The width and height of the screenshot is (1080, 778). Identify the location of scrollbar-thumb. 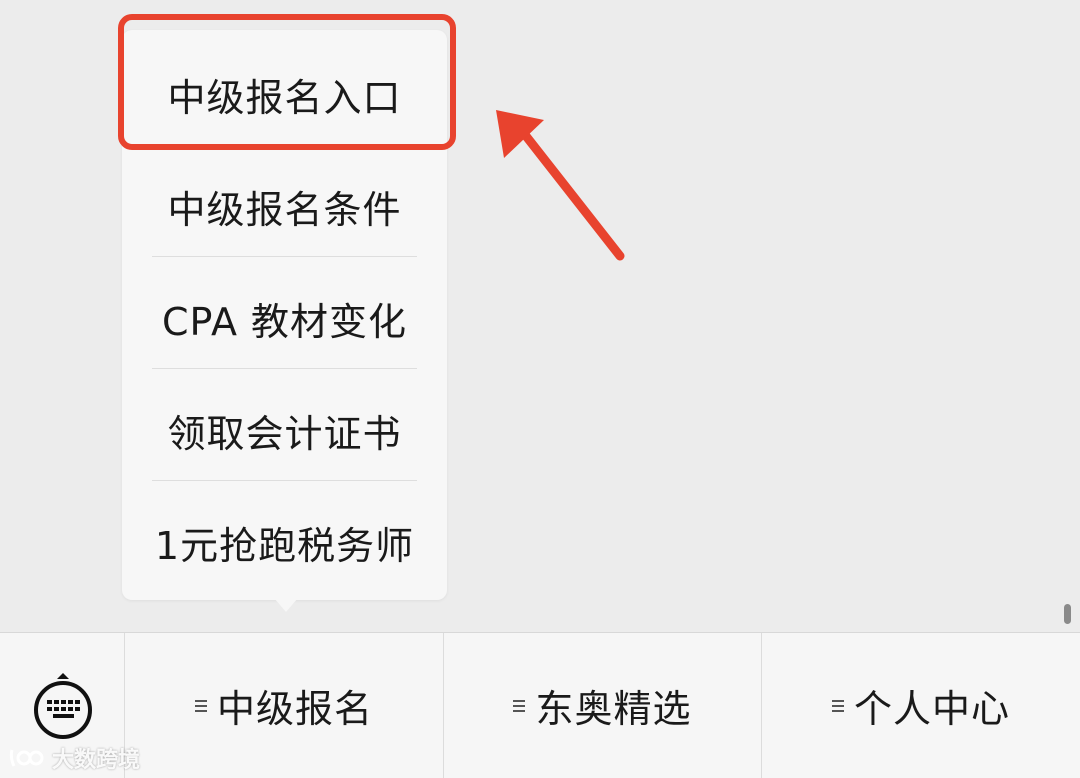
(1067, 614).